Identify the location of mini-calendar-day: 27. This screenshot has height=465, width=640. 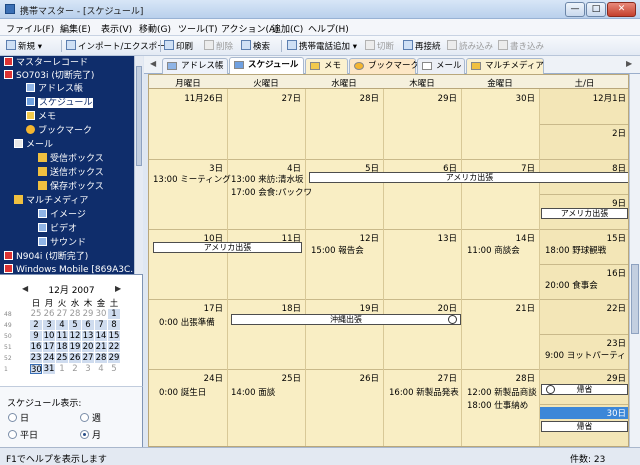
(62, 314).